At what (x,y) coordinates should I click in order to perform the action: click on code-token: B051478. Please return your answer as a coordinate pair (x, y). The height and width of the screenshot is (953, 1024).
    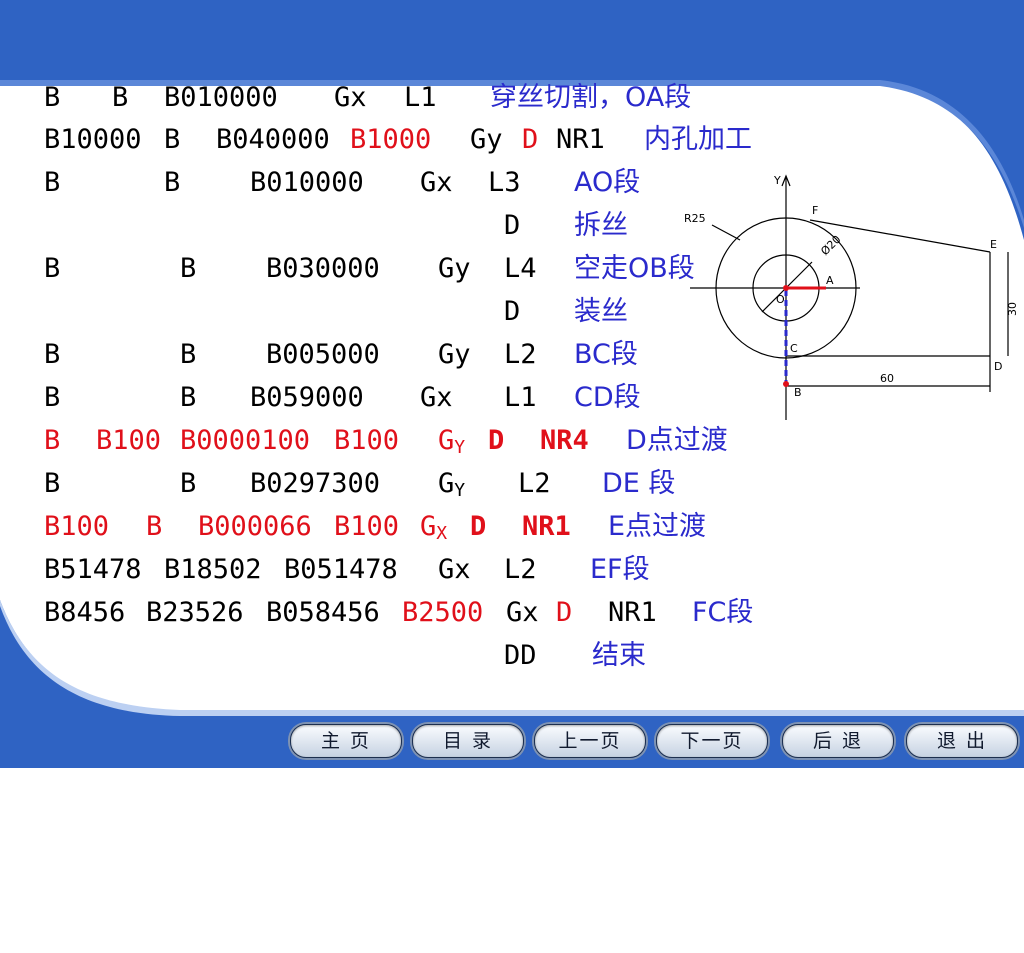
    Looking at the image, I should click on (341, 569).